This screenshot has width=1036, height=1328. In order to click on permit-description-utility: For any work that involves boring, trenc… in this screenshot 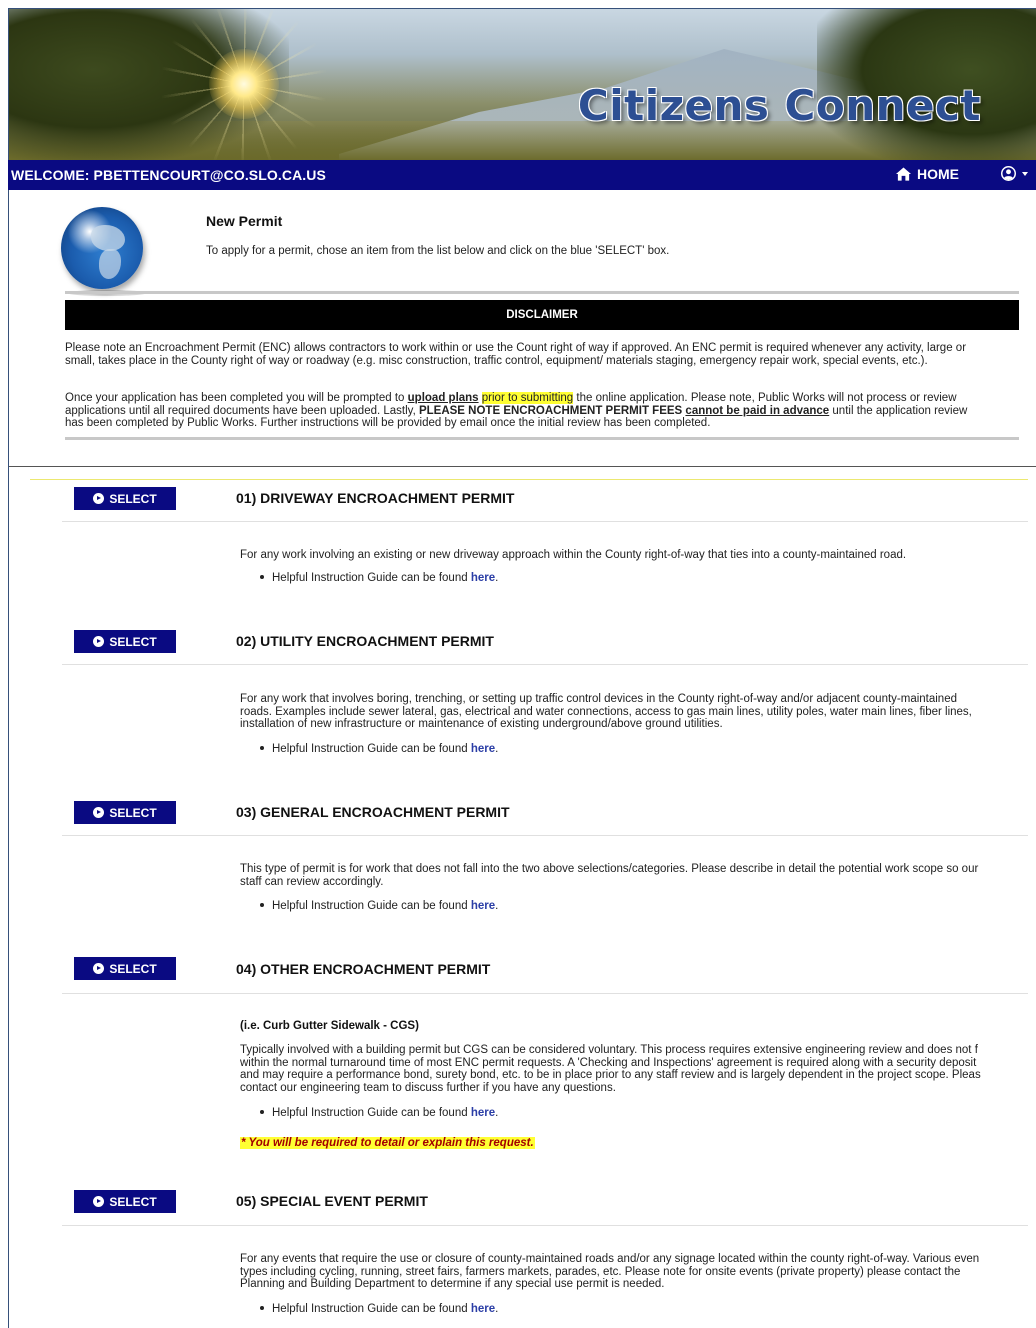, I will do `click(606, 711)`.